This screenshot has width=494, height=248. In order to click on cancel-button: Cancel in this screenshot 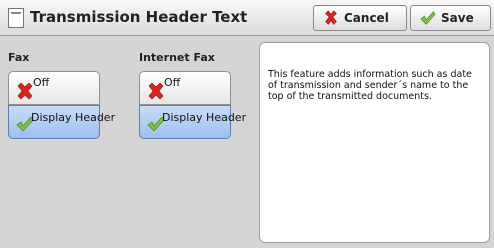, I will do `click(360, 18)`.